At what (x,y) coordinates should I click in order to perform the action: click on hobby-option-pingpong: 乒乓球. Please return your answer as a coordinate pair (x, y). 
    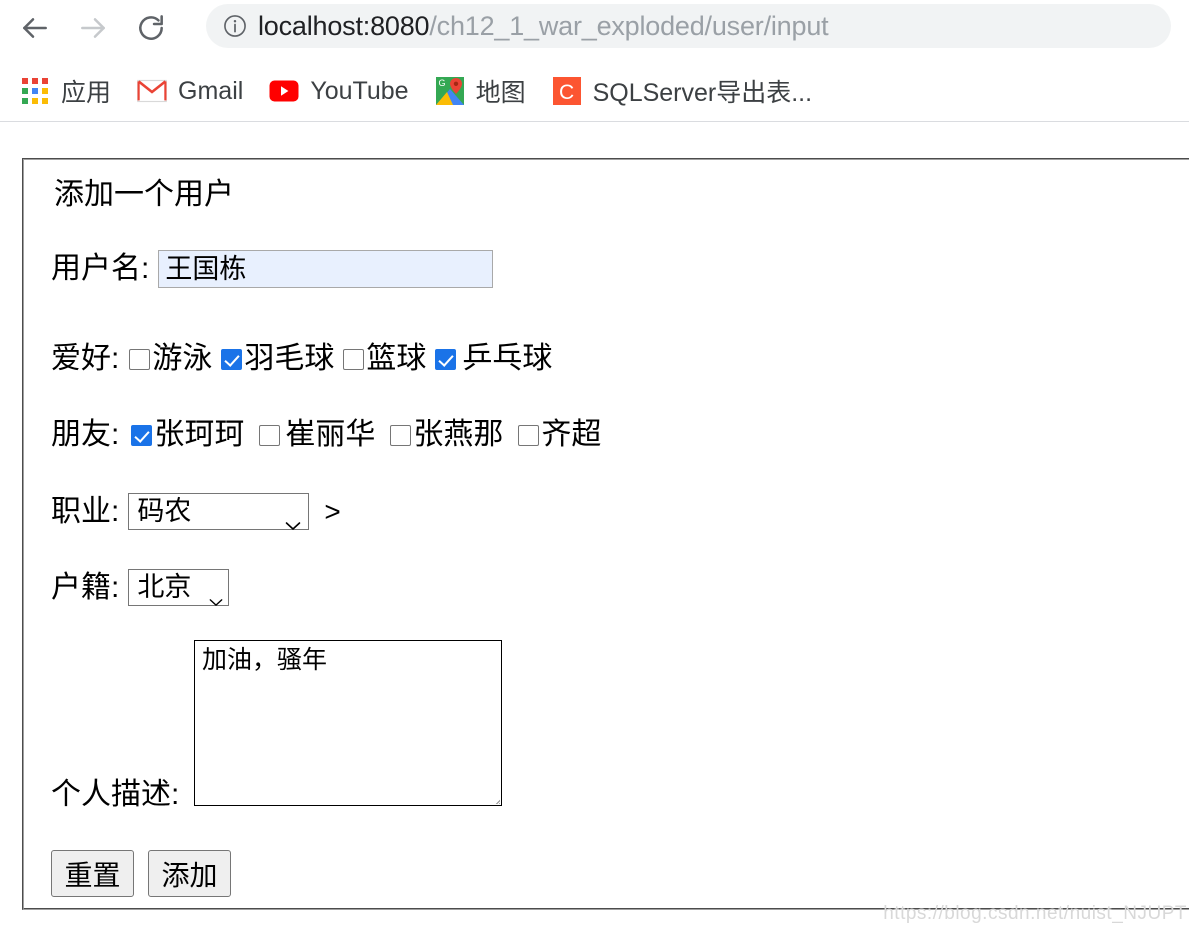
    Looking at the image, I should click on (493, 359).